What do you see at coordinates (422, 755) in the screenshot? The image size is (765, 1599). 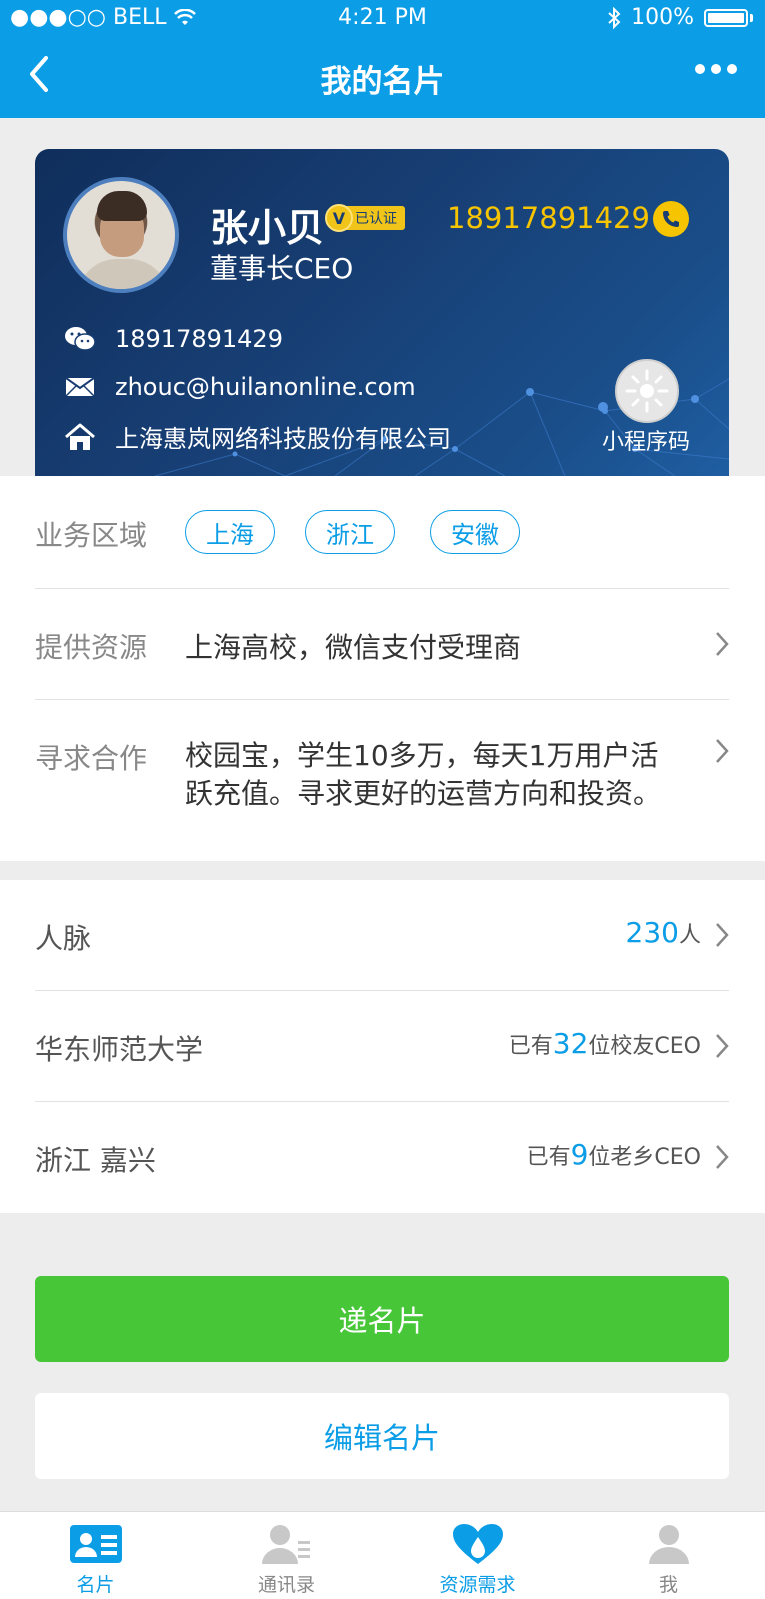 I see `seek-cooperation-line-1: 校园宝，学生10多万，每天1万用户活` at bounding box center [422, 755].